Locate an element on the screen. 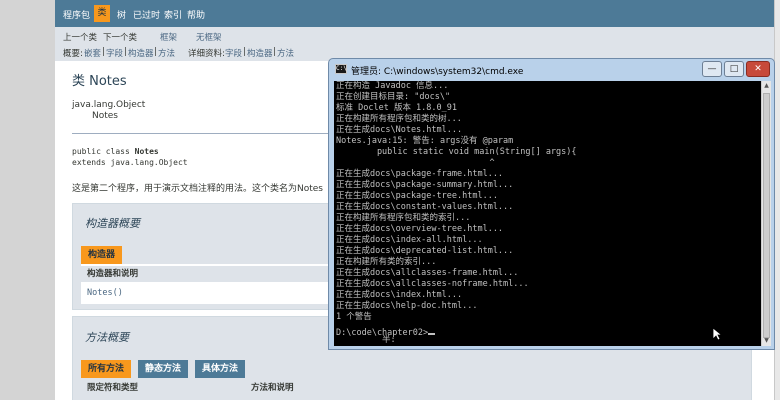 The image size is (780, 400). tab-all-methods: 所有方法 is located at coordinates (106, 369).